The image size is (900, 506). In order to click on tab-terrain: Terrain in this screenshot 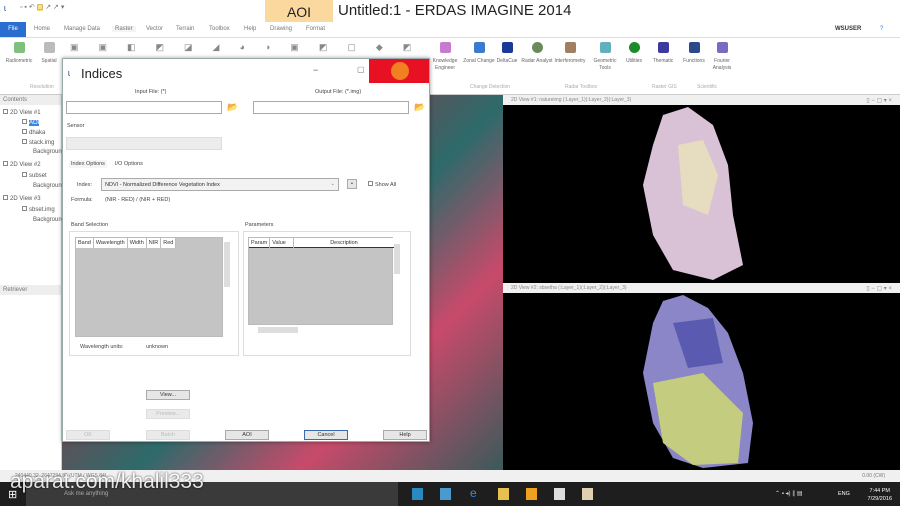, I will do `click(185, 29)`.